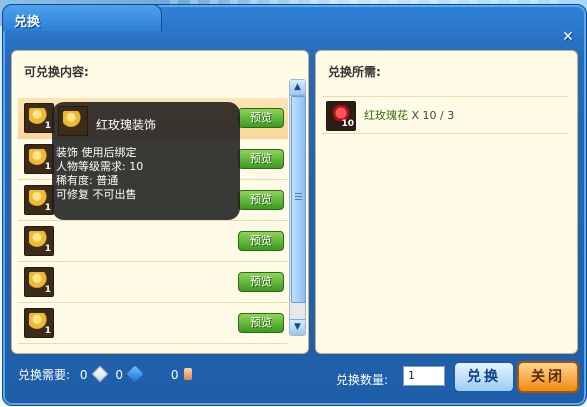  I want to click on requirement-row: 10 红玫瑰花 X 10 / 3, so click(445, 115).